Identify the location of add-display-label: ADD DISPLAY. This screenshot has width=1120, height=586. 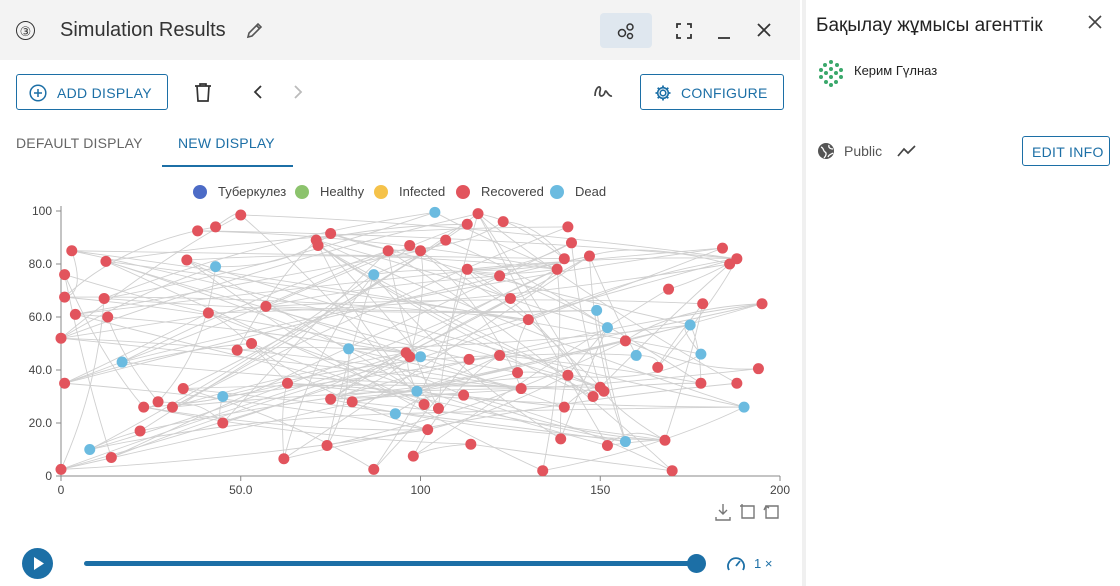
(104, 93).